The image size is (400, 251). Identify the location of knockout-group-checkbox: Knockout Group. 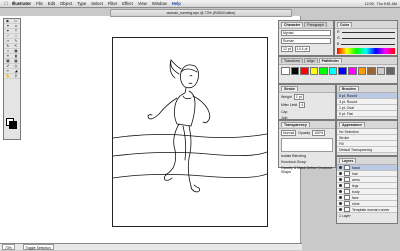
(293, 162).